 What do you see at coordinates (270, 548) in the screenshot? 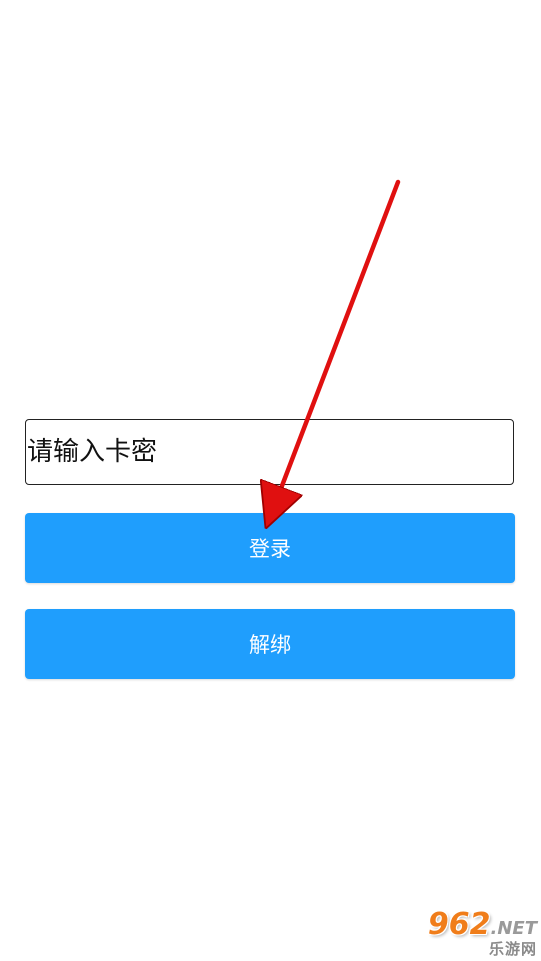
I see `login-button: 登录` at bounding box center [270, 548].